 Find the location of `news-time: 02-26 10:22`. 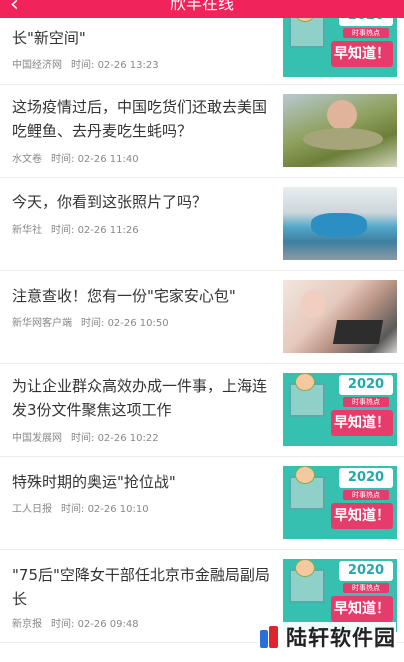

news-time: 02-26 10:22 is located at coordinates (128, 438).